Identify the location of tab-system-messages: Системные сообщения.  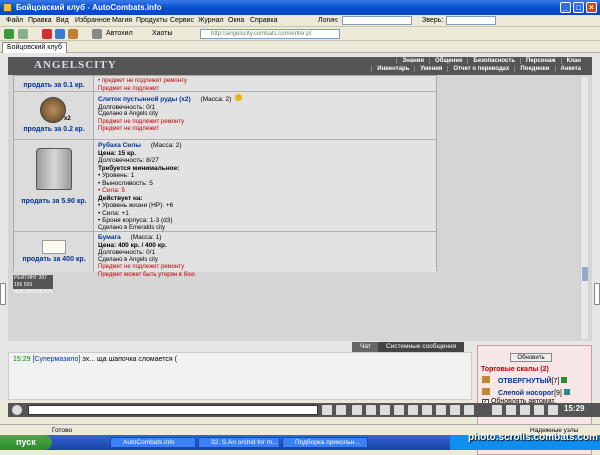
(421, 347).